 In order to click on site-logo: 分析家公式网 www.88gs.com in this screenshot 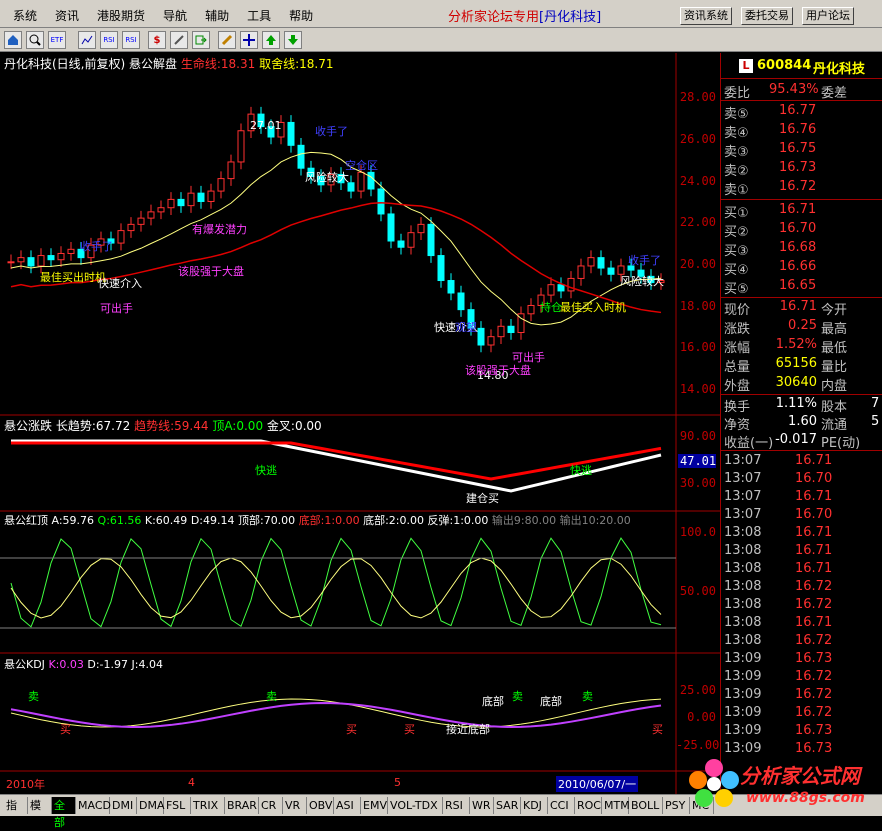, I will do `click(783, 784)`.